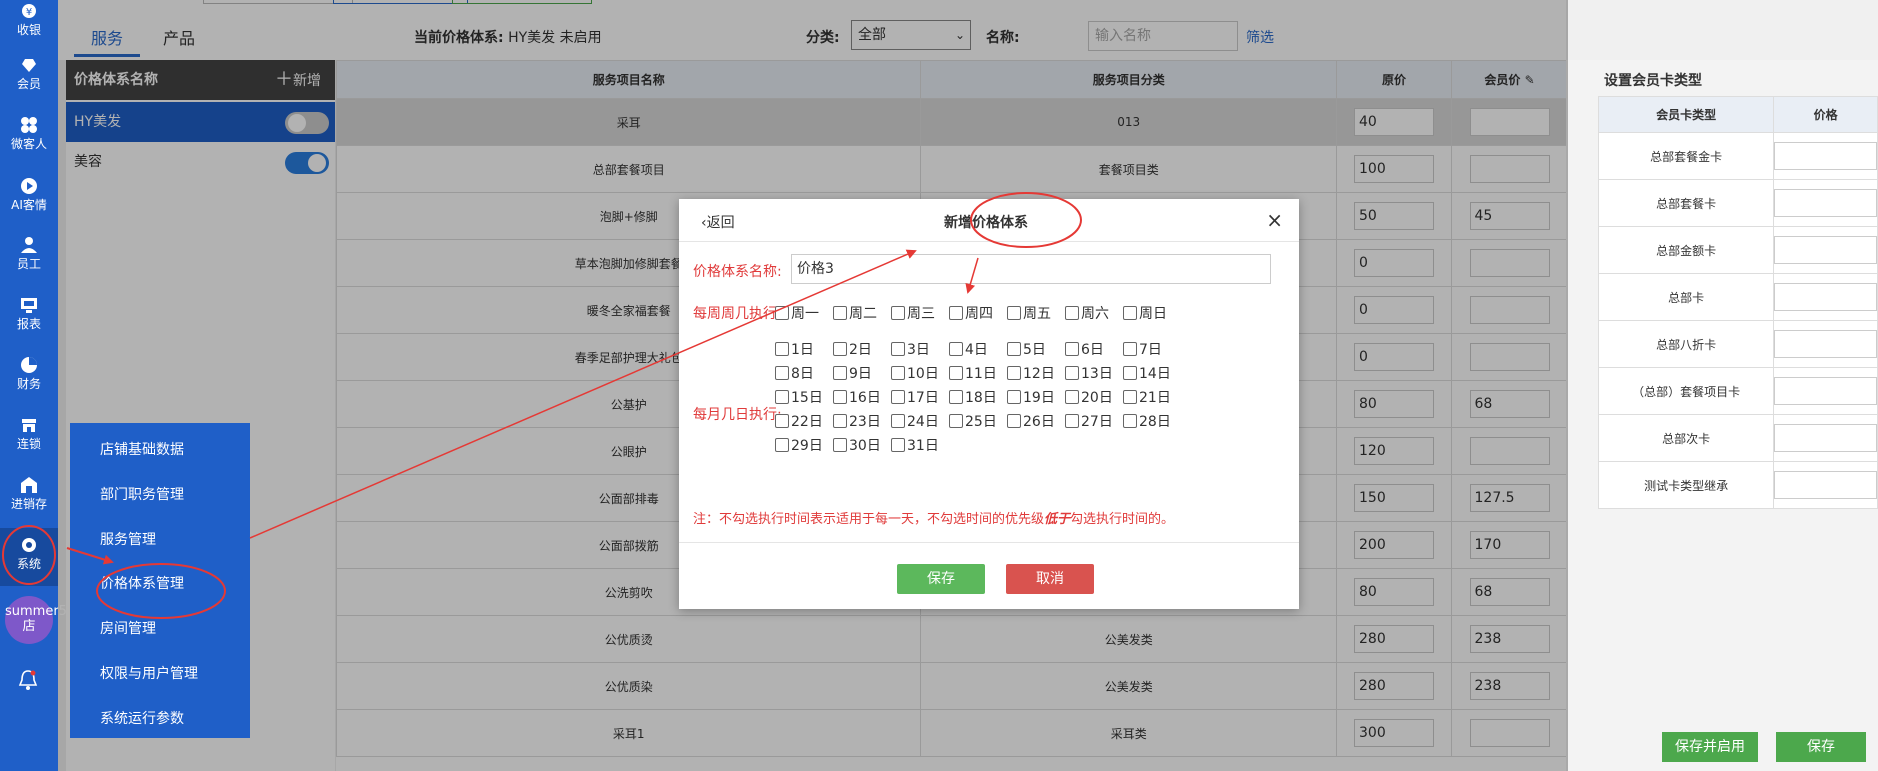 Image resolution: width=1878 pixels, height=771 pixels. Describe the element at coordinates (1821, 747) in the screenshot. I see `save-button: 保存` at that location.